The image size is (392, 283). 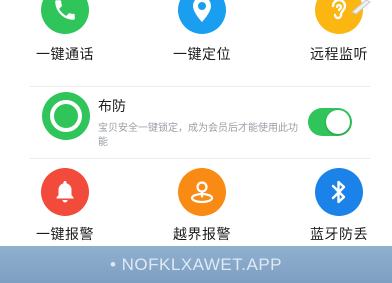 I want to click on location-pin-icon, so click(x=202, y=17).